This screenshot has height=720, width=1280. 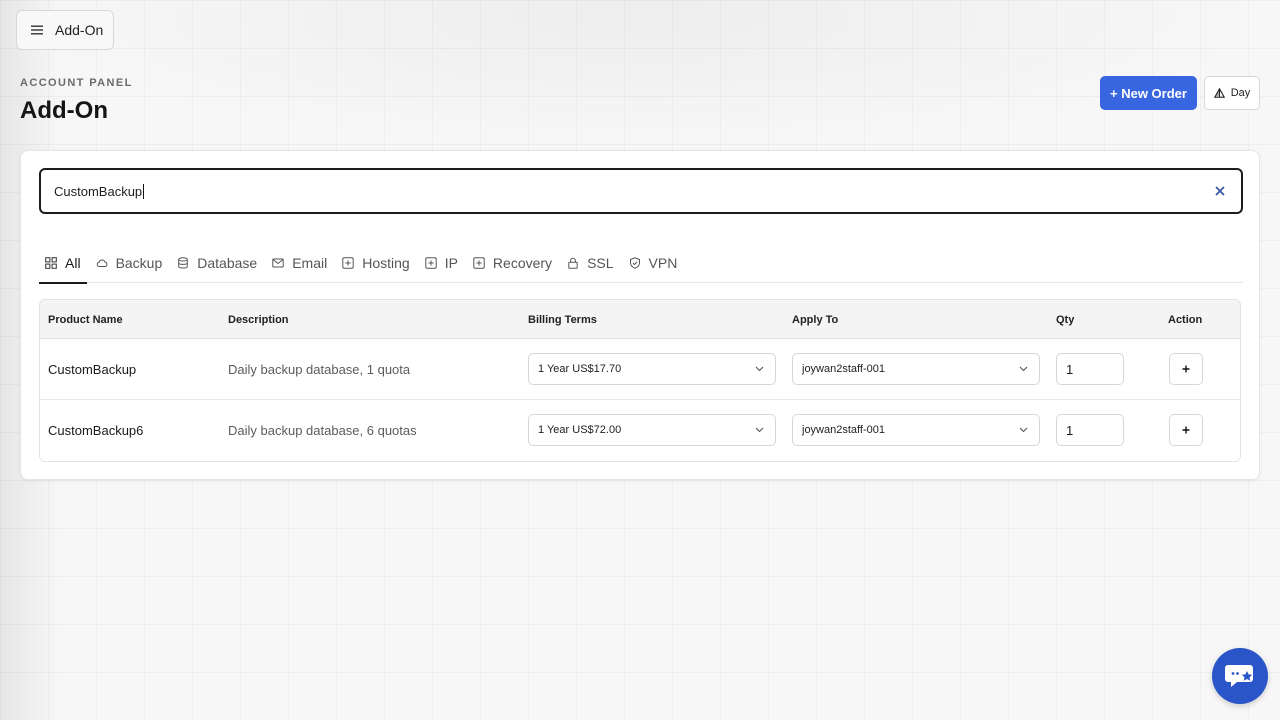 What do you see at coordinates (1240, 93) in the screenshot?
I see `theme-toggle-label: Day` at bounding box center [1240, 93].